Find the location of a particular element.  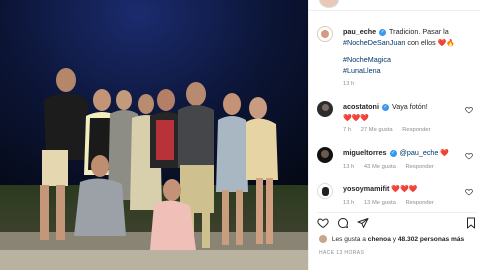

caption-suffix: con ellos is located at coordinates (421, 42).